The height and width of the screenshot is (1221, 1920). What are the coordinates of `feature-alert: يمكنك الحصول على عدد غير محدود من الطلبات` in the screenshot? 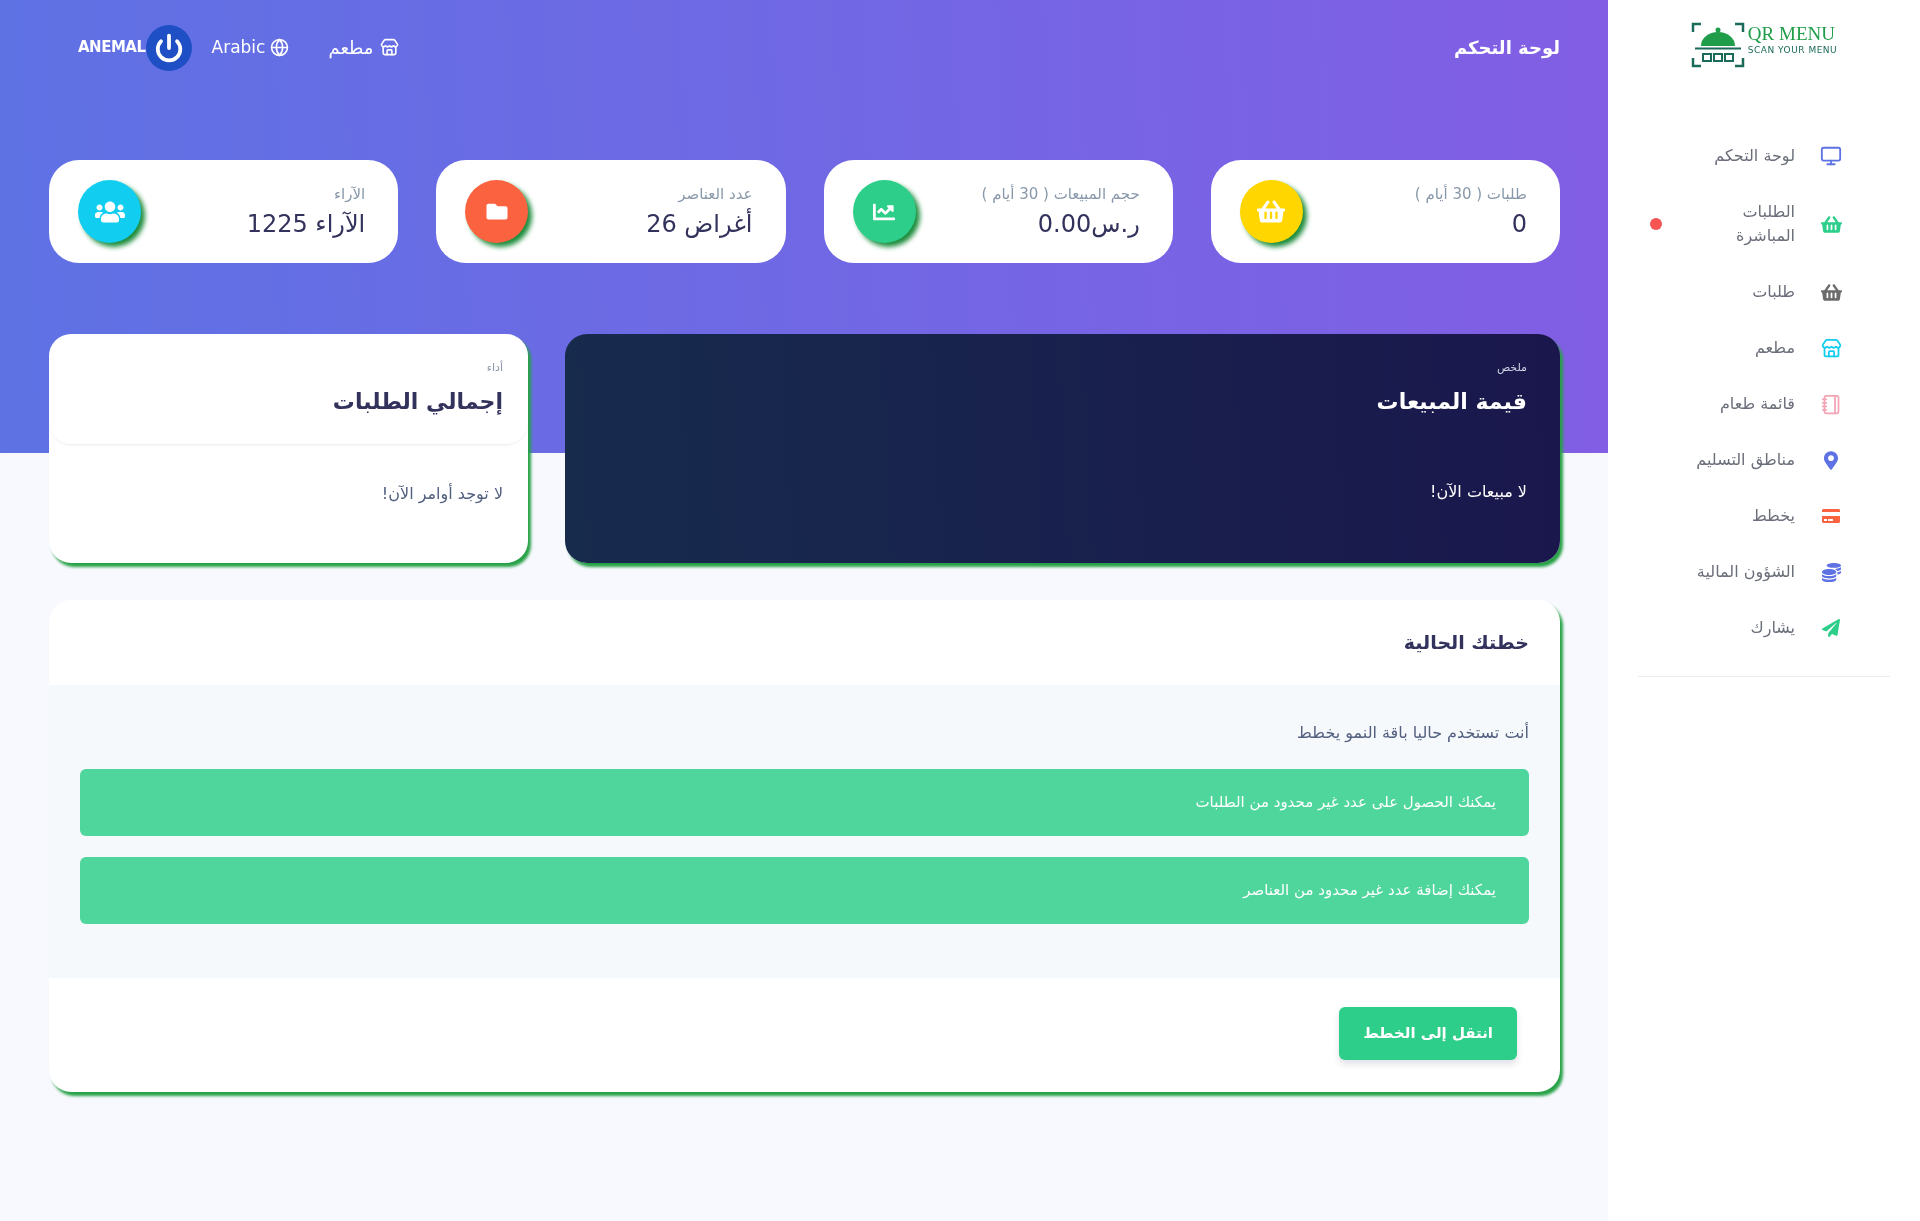 It's located at (804, 802).